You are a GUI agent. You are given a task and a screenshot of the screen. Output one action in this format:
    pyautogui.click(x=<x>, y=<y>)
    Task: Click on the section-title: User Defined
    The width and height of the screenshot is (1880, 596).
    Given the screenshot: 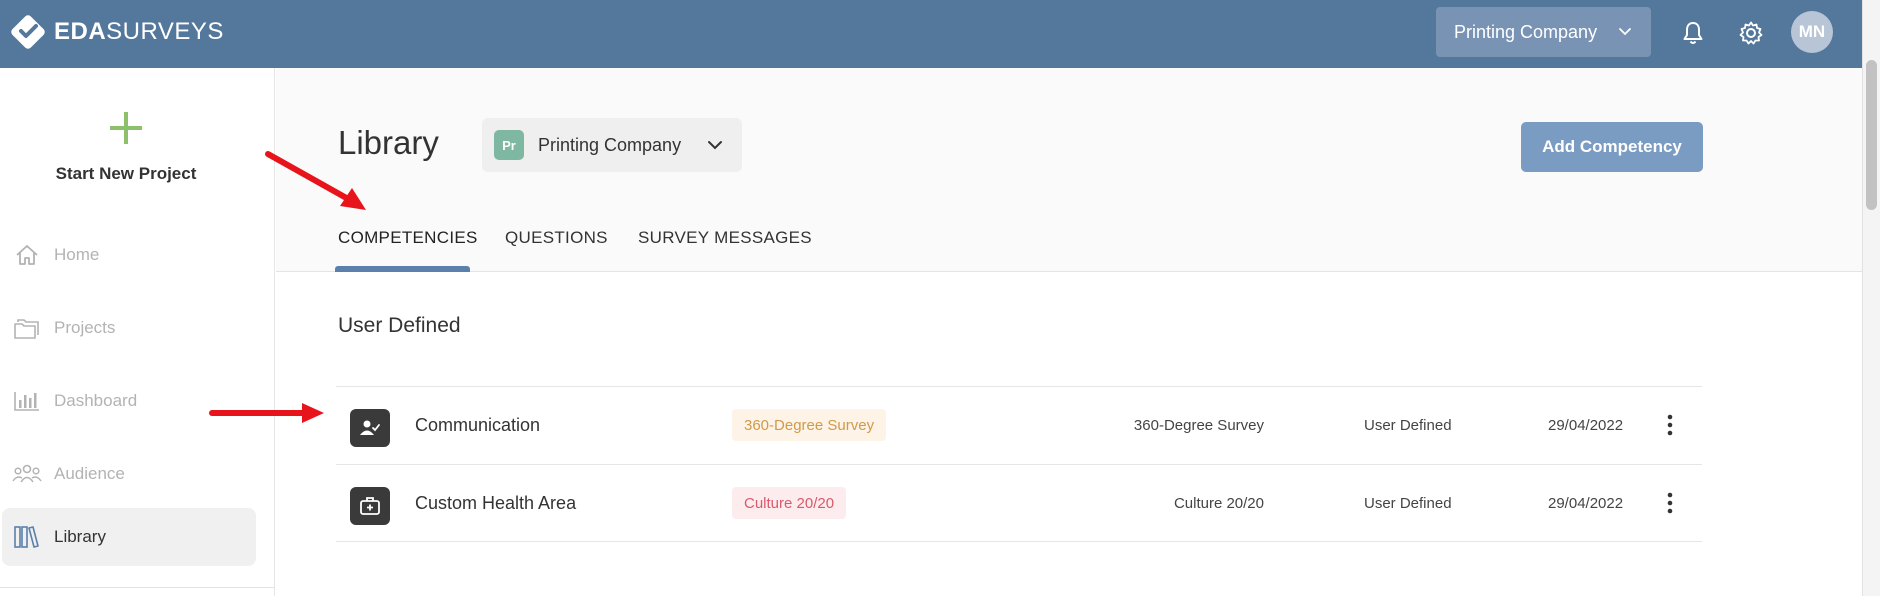 What is the action you would take?
    pyautogui.click(x=399, y=325)
    